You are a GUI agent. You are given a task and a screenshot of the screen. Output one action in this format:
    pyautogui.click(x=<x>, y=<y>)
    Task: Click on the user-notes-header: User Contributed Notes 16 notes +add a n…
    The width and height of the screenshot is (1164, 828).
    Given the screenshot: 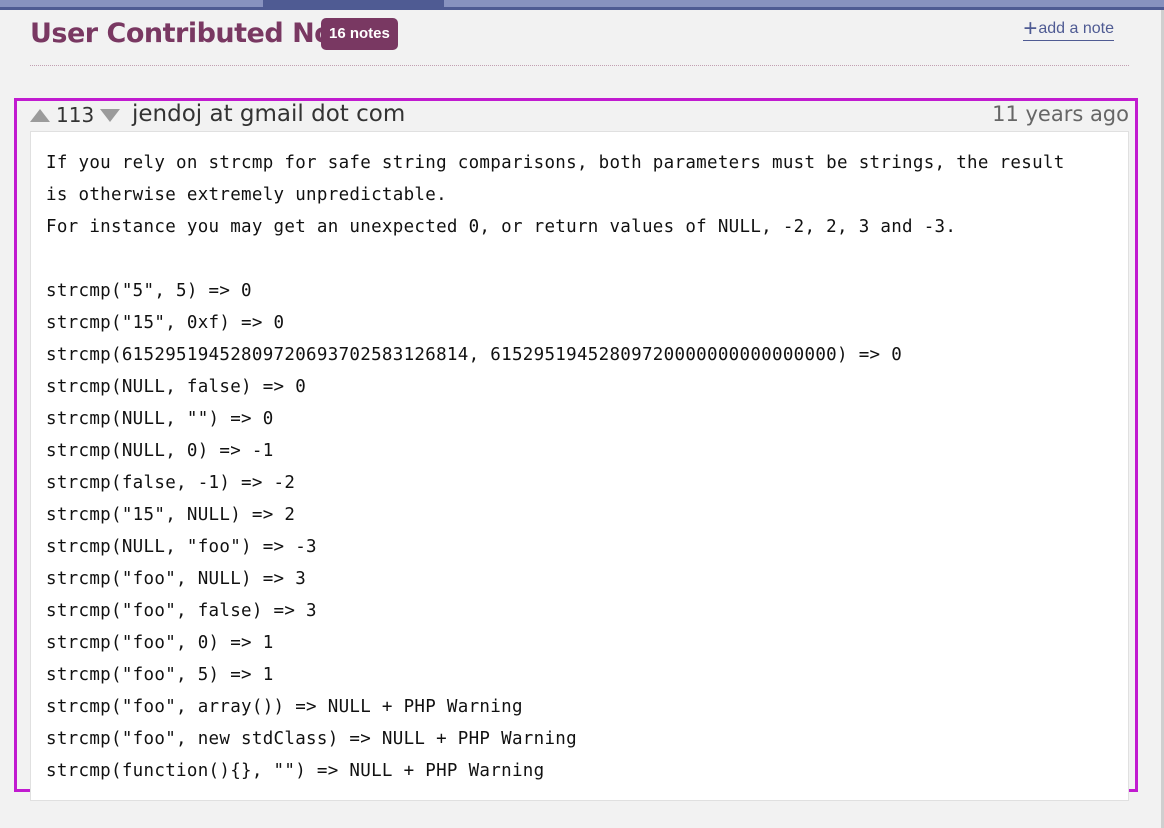 What is the action you would take?
    pyautogui.click(x=579, y=41)
    